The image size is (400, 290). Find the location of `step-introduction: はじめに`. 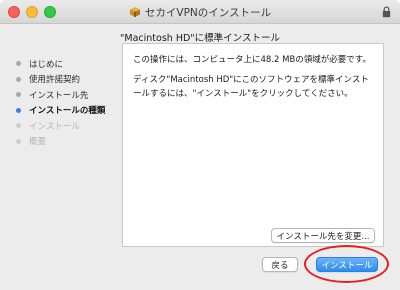

step-introduction: はじめに is located at coordinates (71, 64).